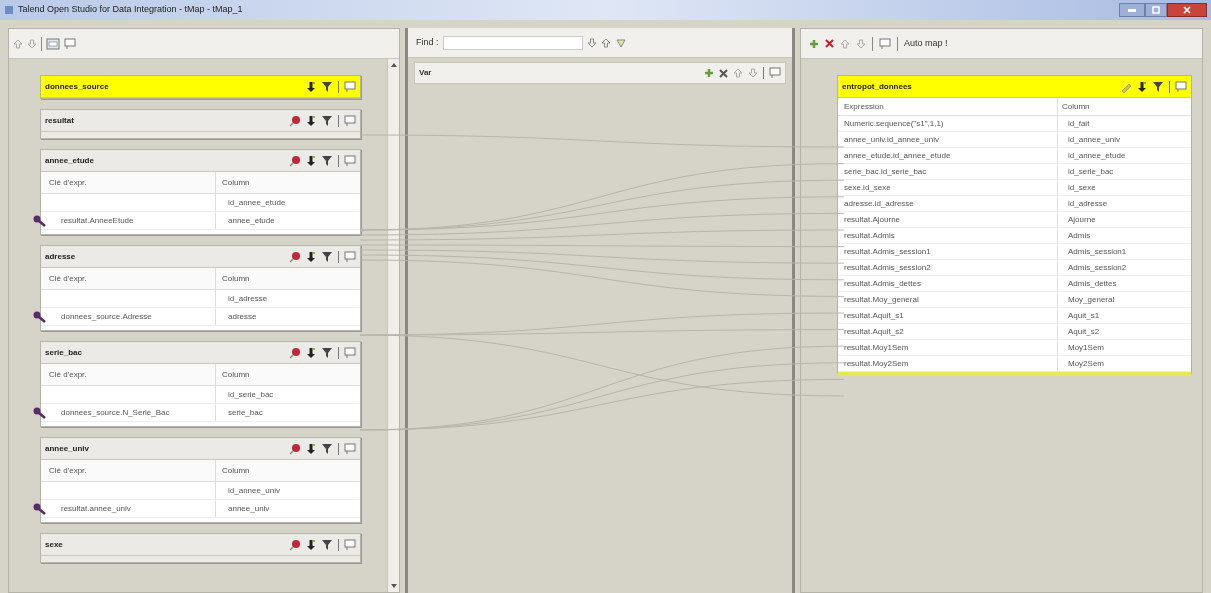  Describe the element at coordinates (867, 187) in the screenshot. I see `table-cell: sexe.id_sexe` at that location.